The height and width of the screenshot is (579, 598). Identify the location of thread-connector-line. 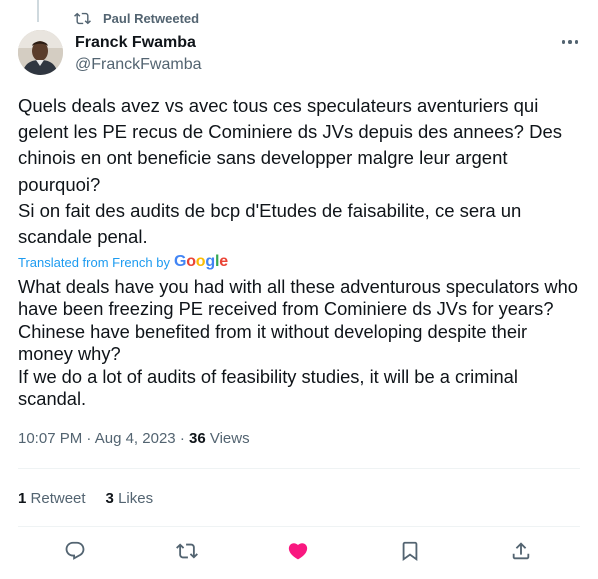
(38, 11).